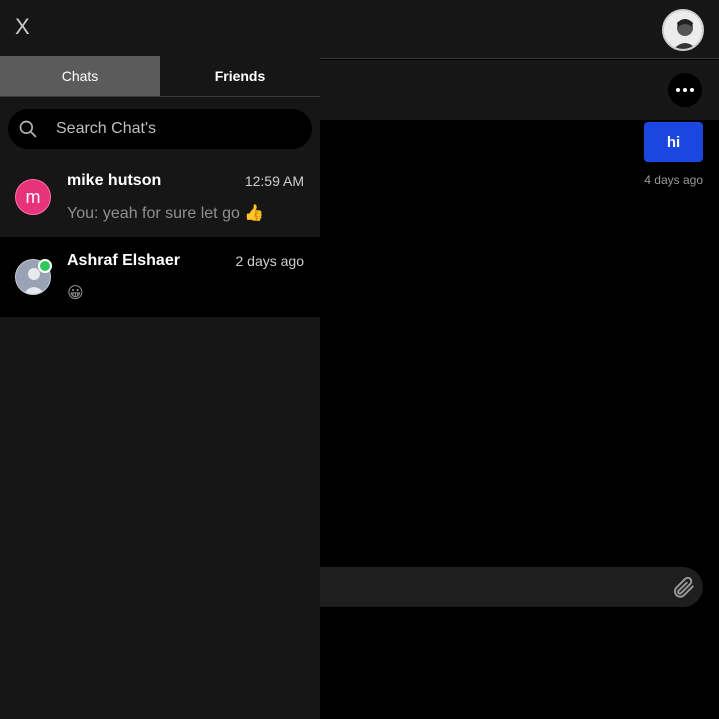 Image resolution: width=719 pixels, height=719 pixels. Describe the element at coordinates (33, 197) in the screenshot. I see `avatar: m` at that location.